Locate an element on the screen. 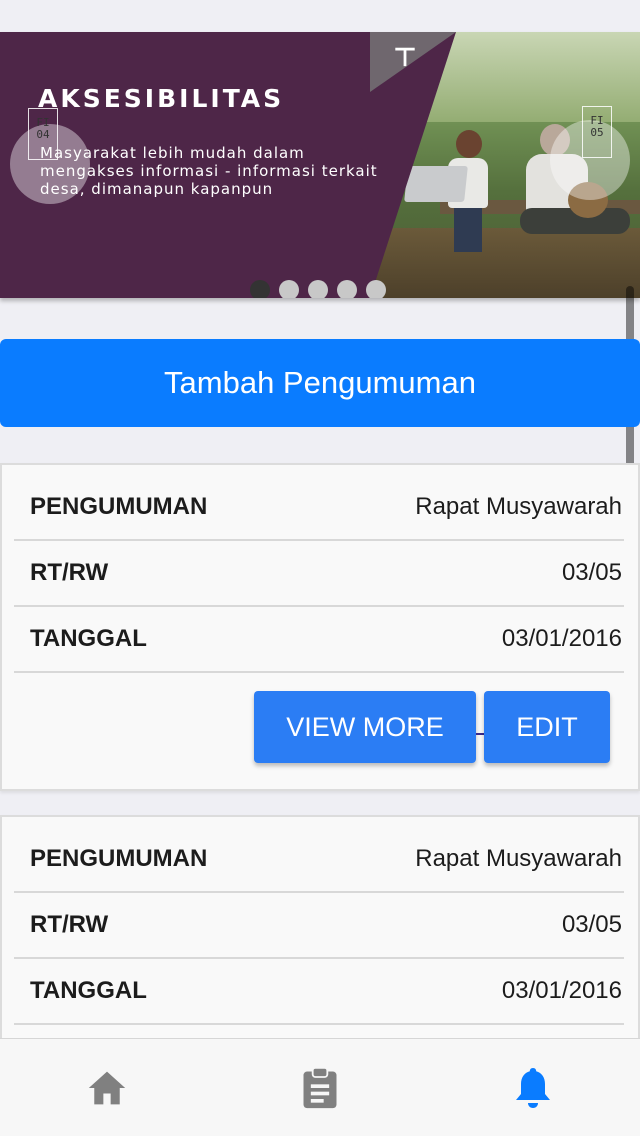 The image size is (640, 1136). tab-announcements-list is located at coordinates (319, 1087).